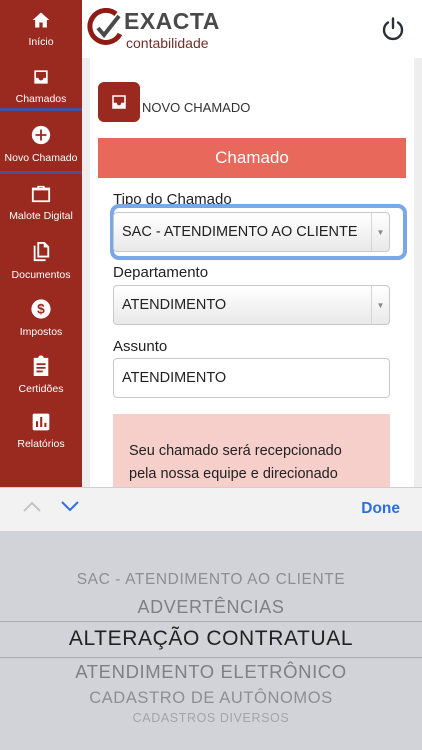  What do you see at coordinates (233, 474) in the screenshot?
I see `notice-line: pela nossa equipe e direcionado` at bounding box center [233, 474].